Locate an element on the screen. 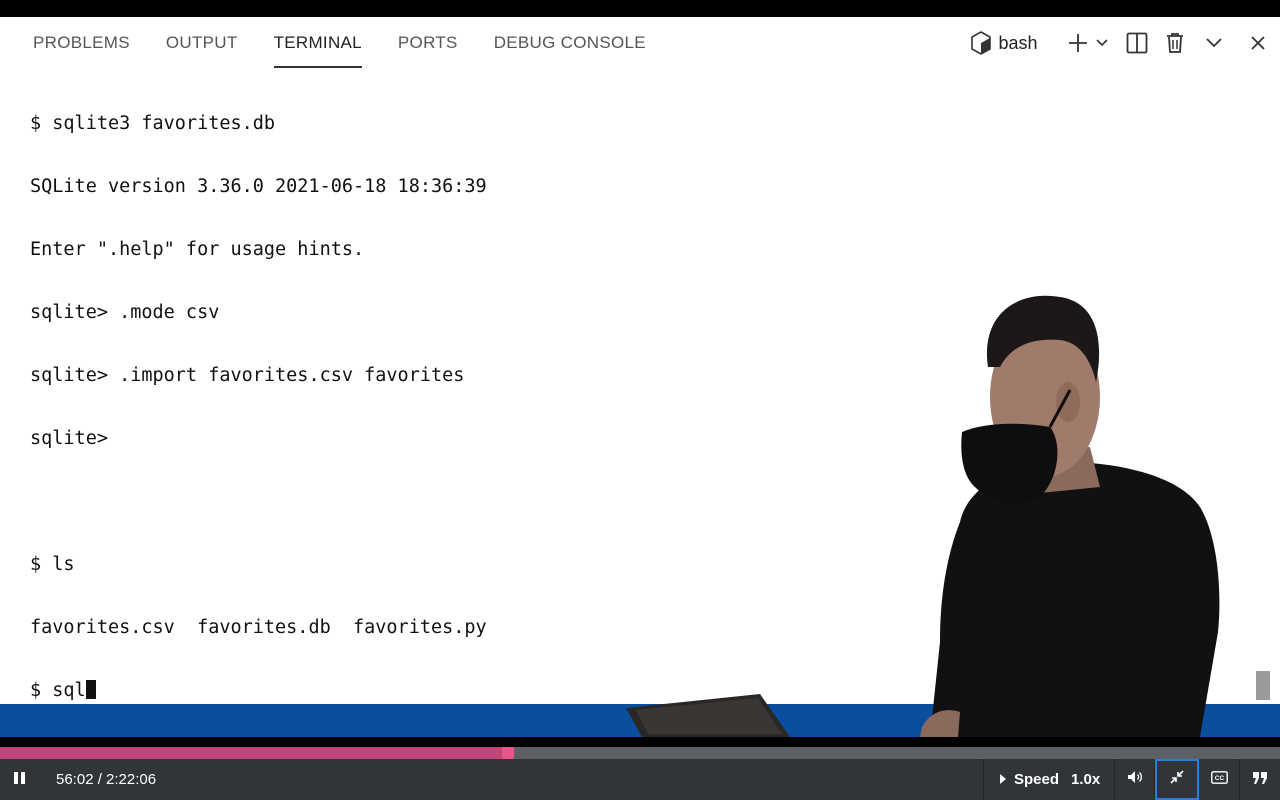  transcript-quote-icon is located at coordinates (1260, 780).